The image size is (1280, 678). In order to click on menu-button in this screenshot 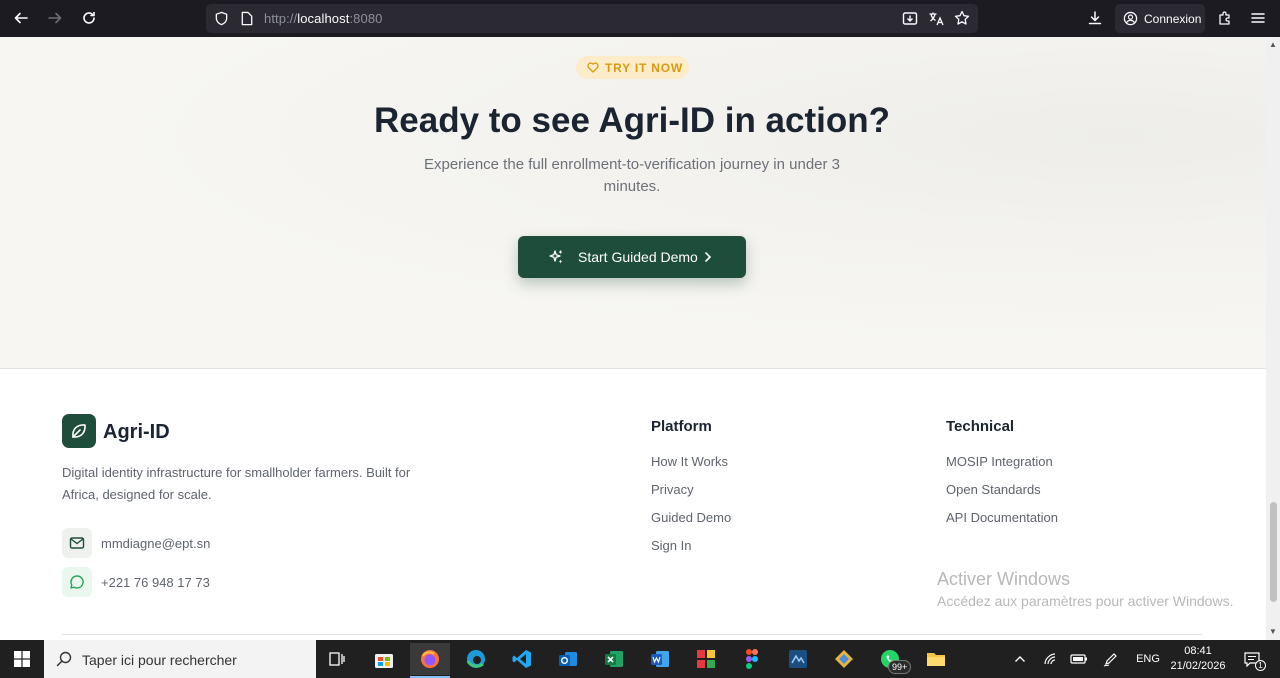, I will do `click(1258, 18)`.